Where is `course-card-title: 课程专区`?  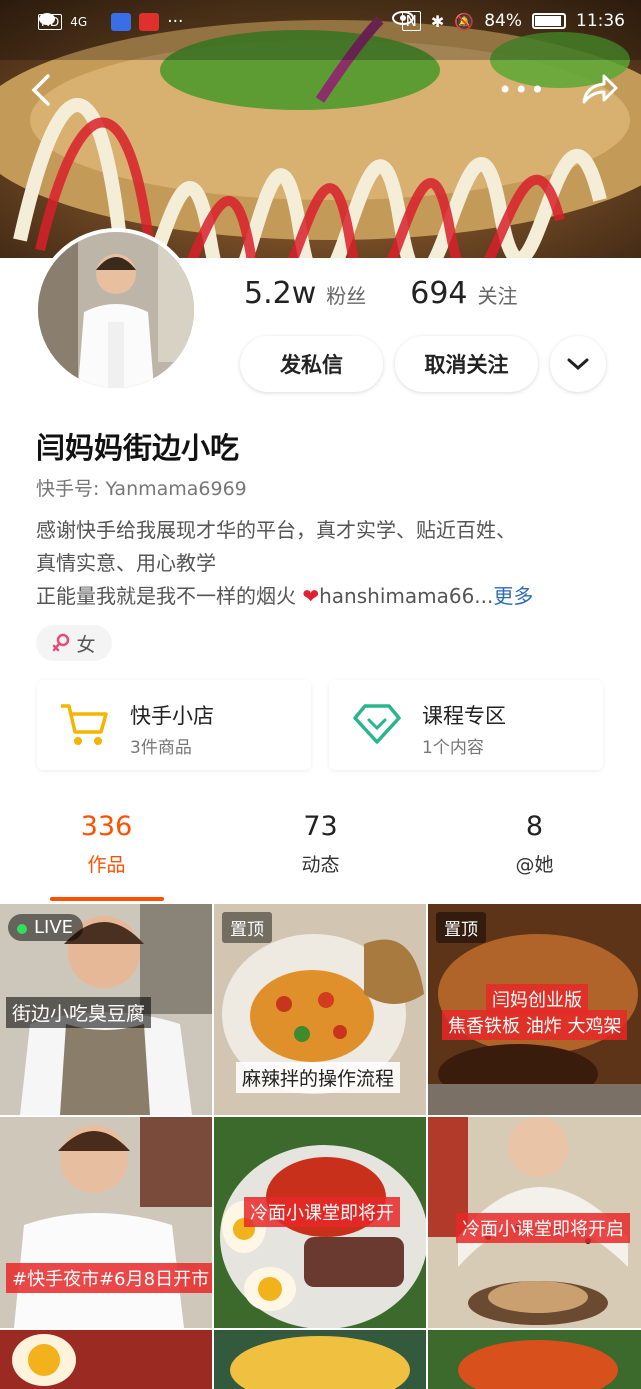
course-card-title: 课程专区 is located at coordinates (464, 716).